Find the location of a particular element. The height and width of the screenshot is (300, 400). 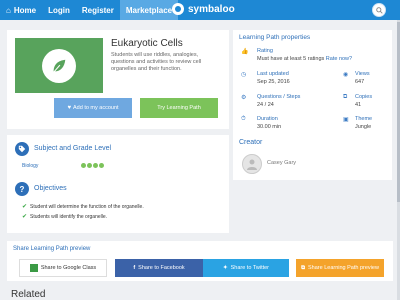

google-classroom-icon is located at coordinates (33, 268).